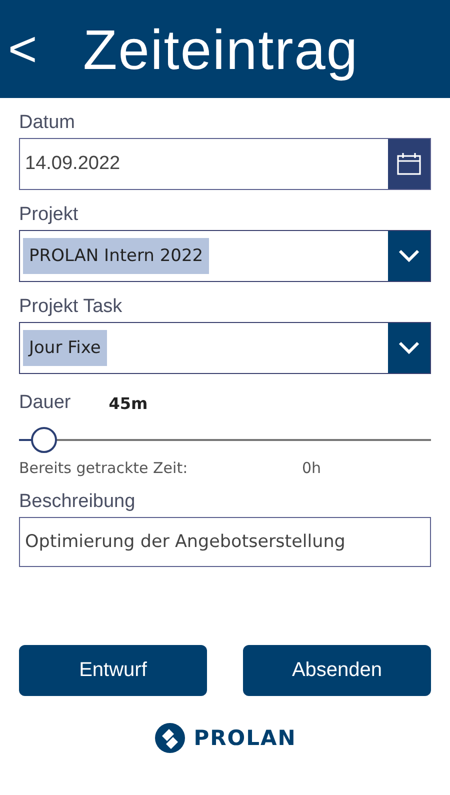  What do you see at coordinates (225, 164) in the screenshot?
I see `date-field: 14.09.2022` at bounding box center [225, 164].